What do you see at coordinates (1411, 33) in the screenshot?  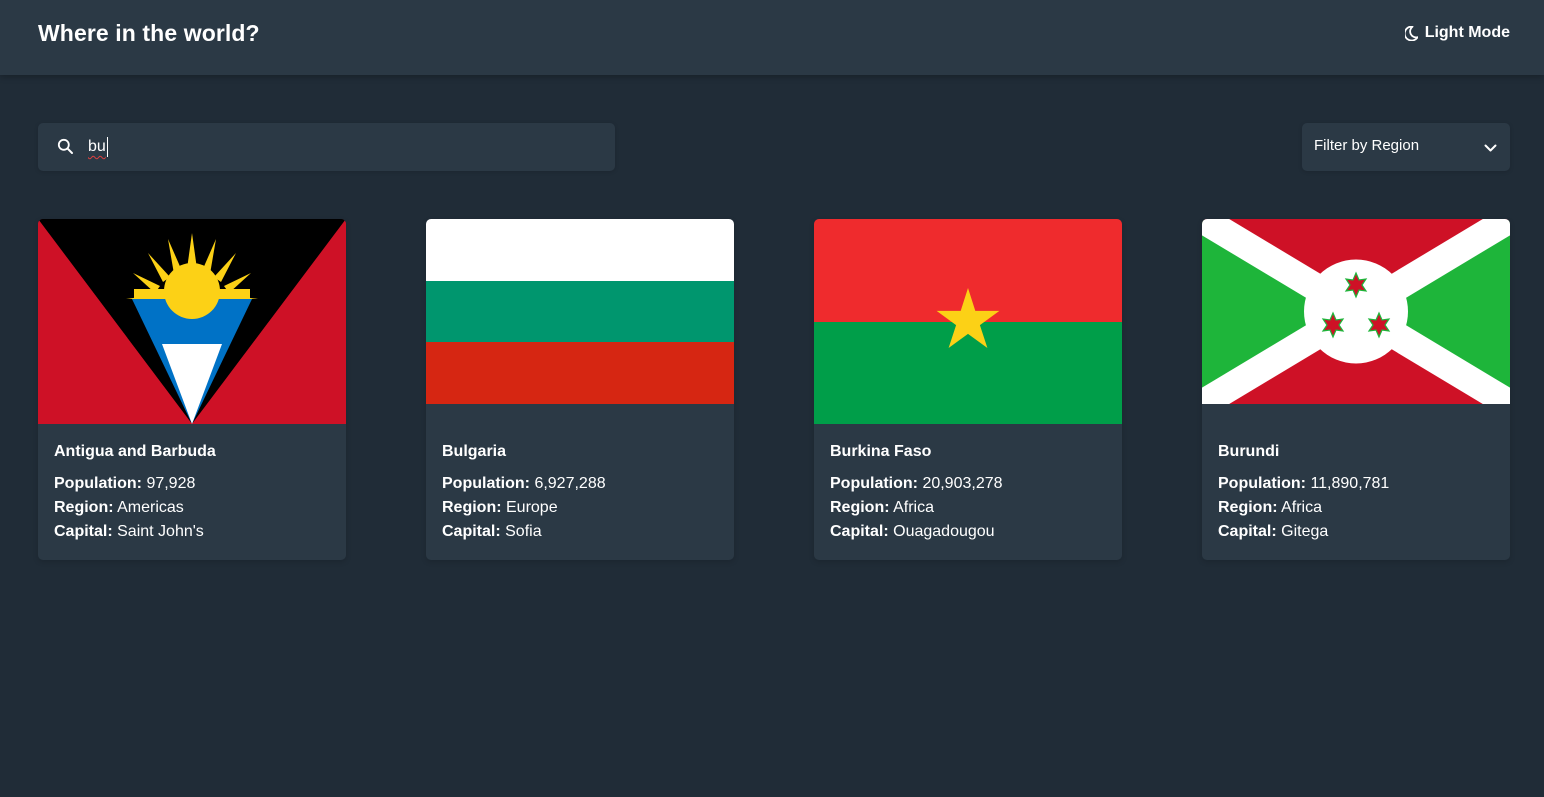 I see `moon-icon` at bounding box center [1411, 33].